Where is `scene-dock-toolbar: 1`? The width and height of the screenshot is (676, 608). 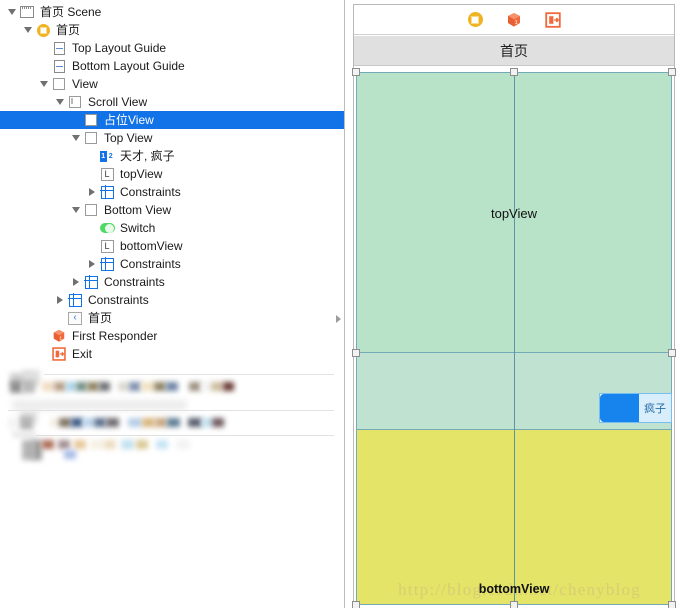
scene-dock-toolbar: 1 is located at coordinates (514, 20).